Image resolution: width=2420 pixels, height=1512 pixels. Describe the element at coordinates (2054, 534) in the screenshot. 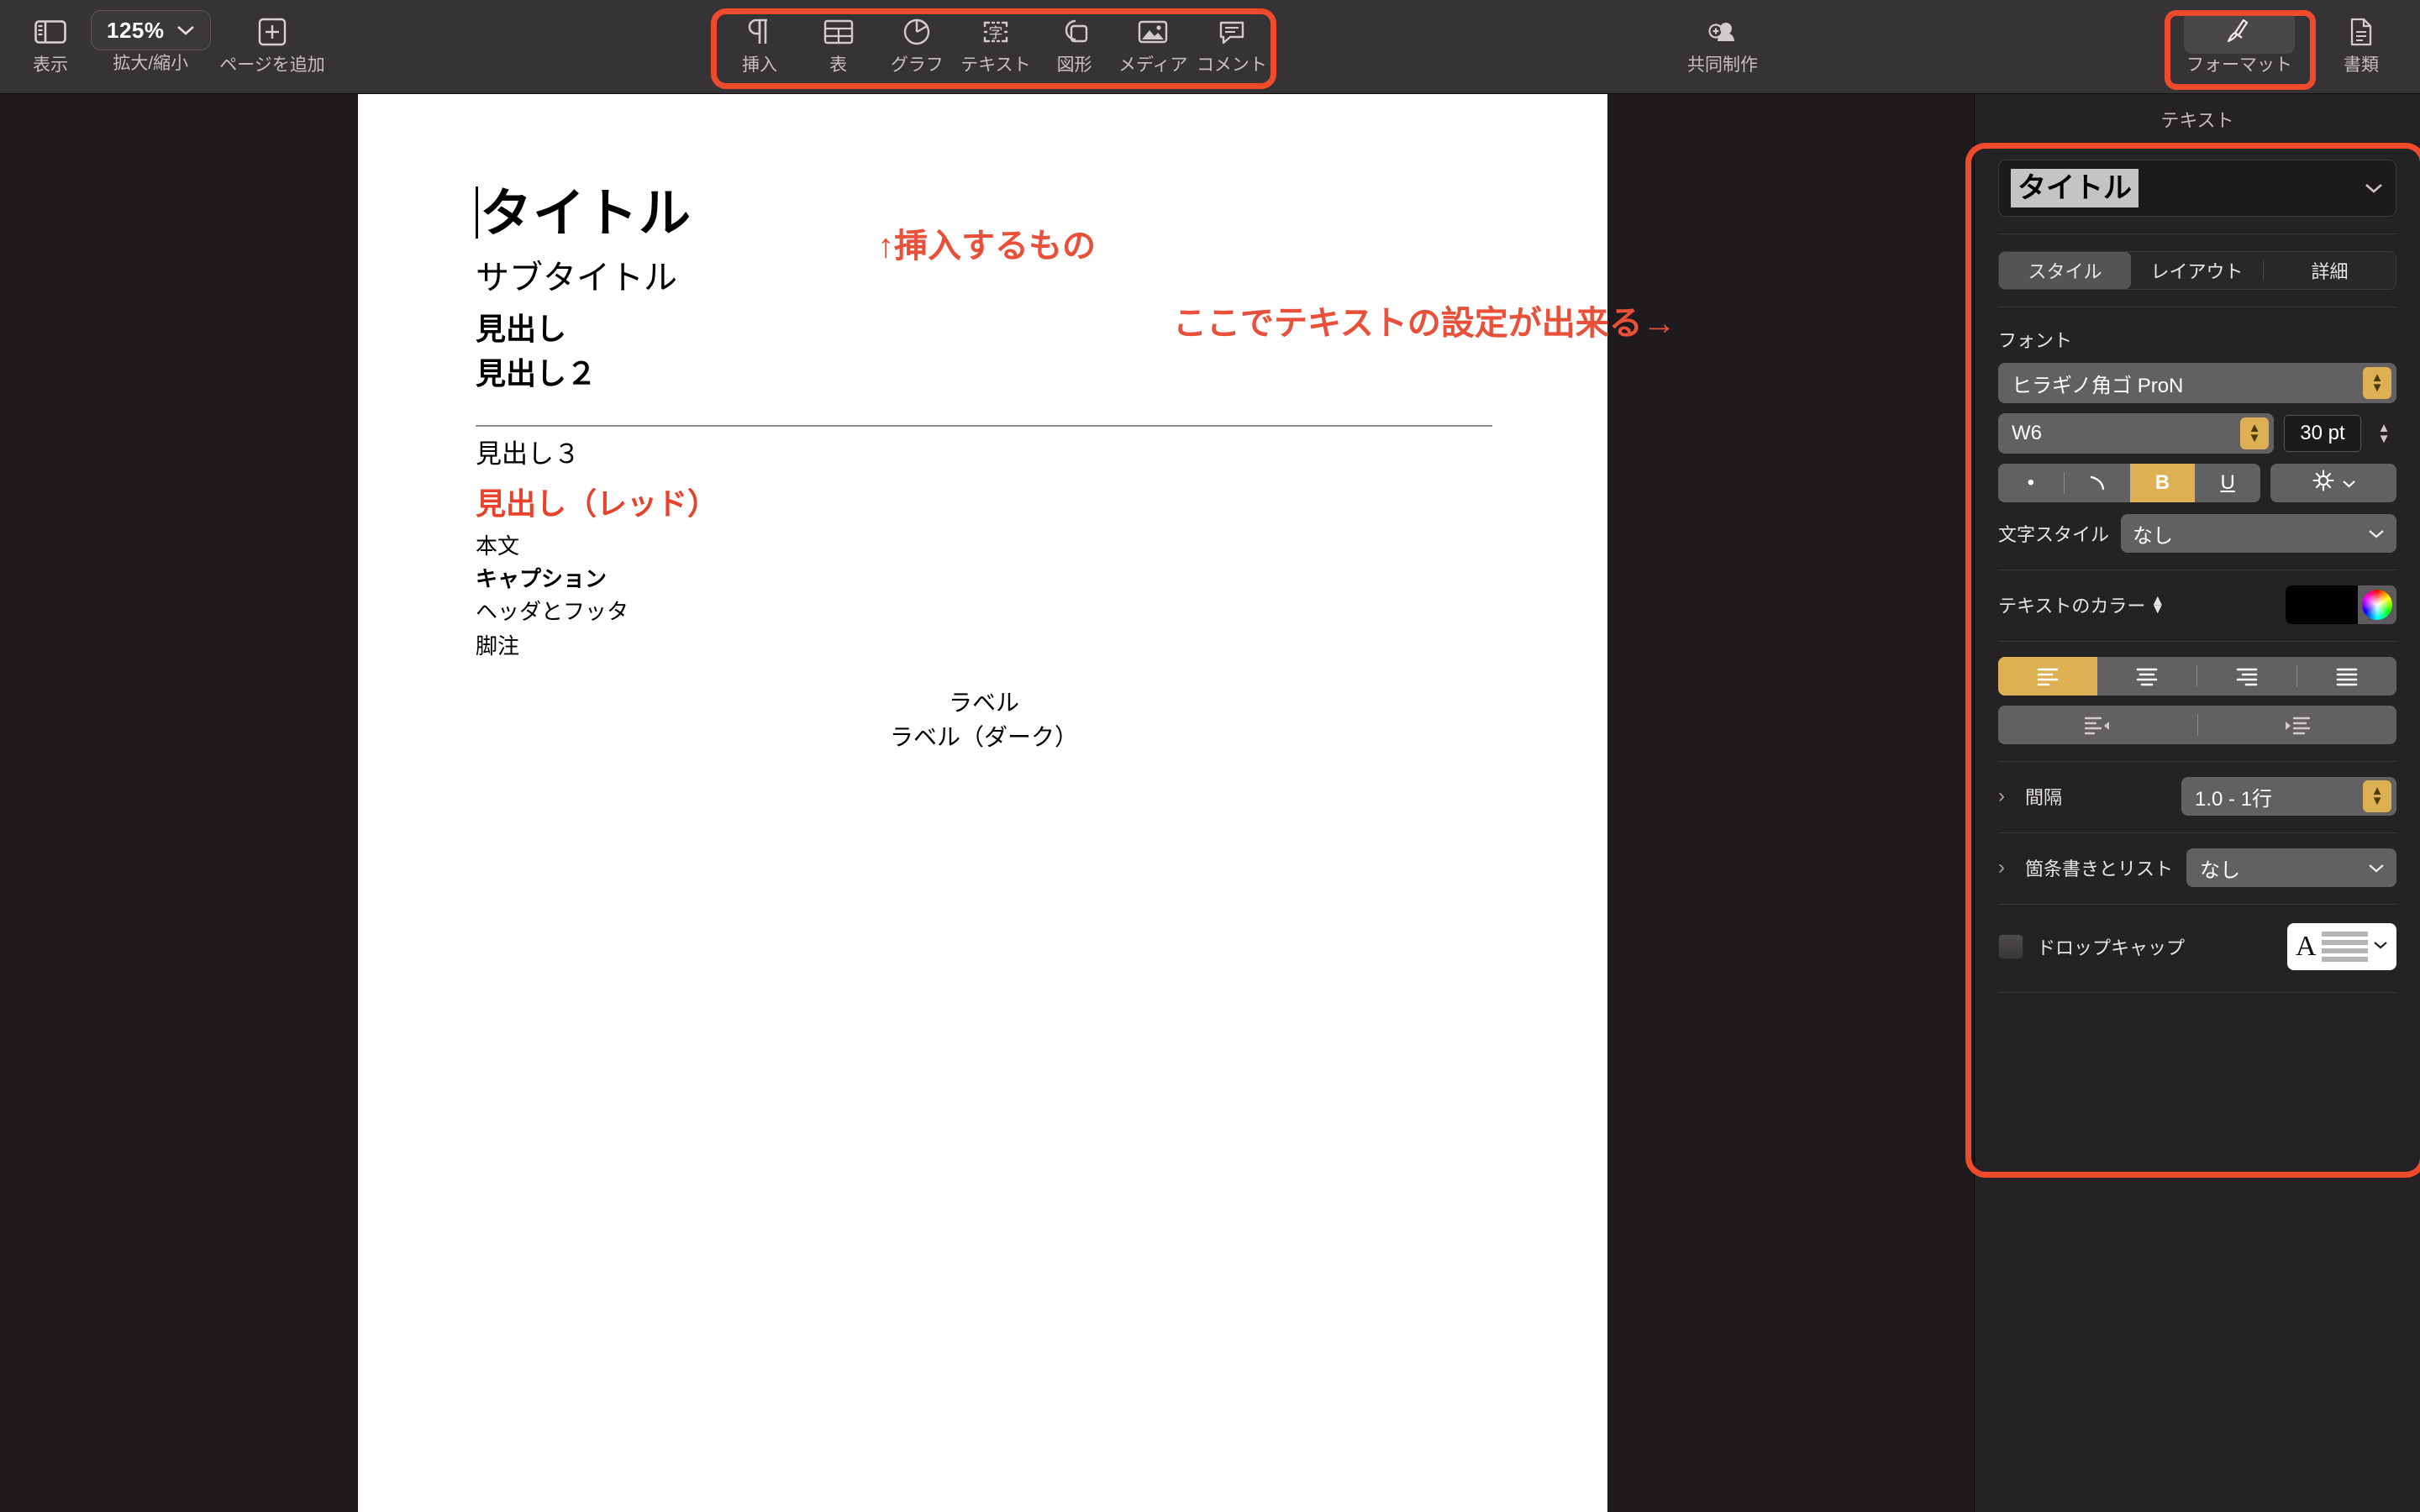

I see `char-style-label: 文字スタイル` at that location.